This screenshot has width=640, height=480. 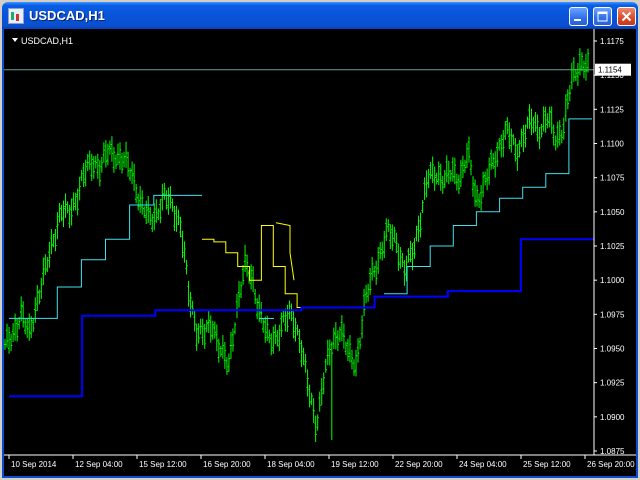 I want to click on close-icon, so click(x=626, y=16).